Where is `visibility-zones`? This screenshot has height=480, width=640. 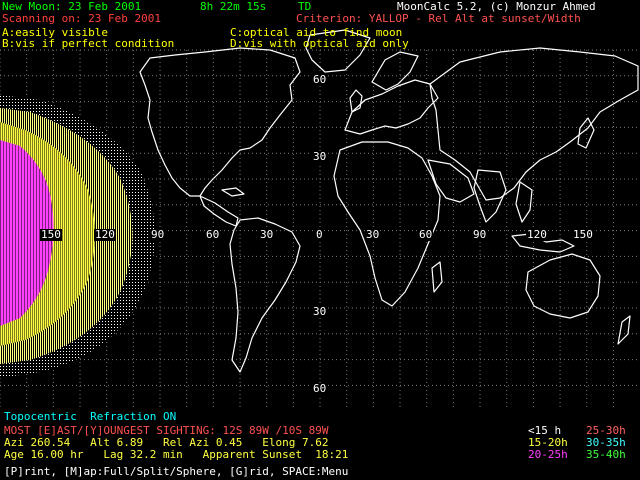
visibility-zones is located at coordinates (77, 236).